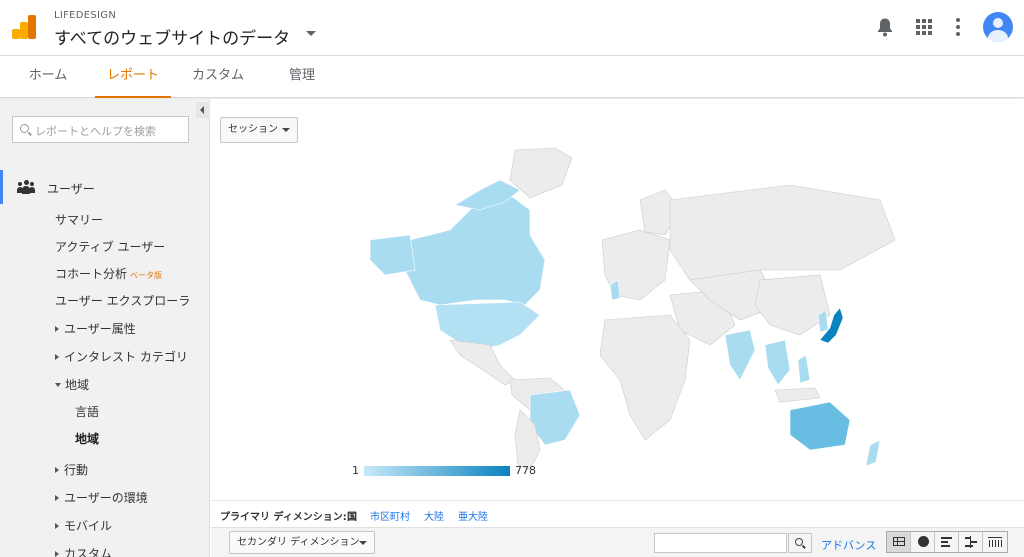 Image resolution: width=1024 pixels, height=557 pixels. What do you see at coordinates (804, 369) in the screenshot?
I see `map-philippines` at bounding box center [804, 369].